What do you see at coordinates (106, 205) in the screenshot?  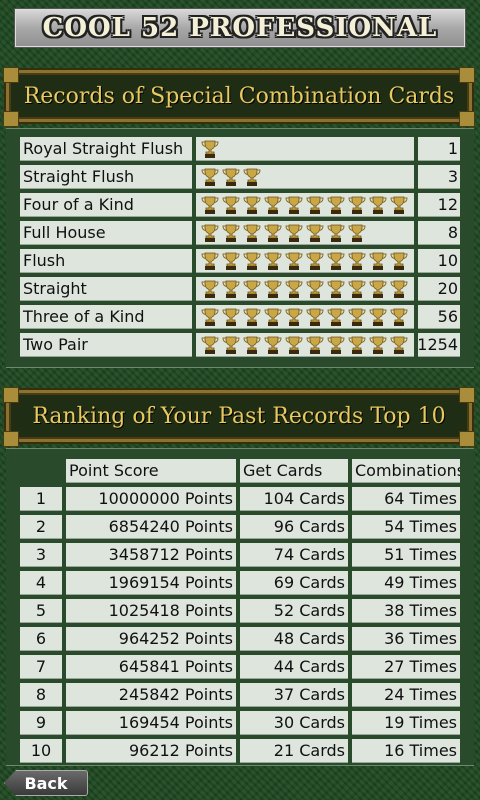 I see `record-name: Four of a Kind` at bounding box center [106, 205].